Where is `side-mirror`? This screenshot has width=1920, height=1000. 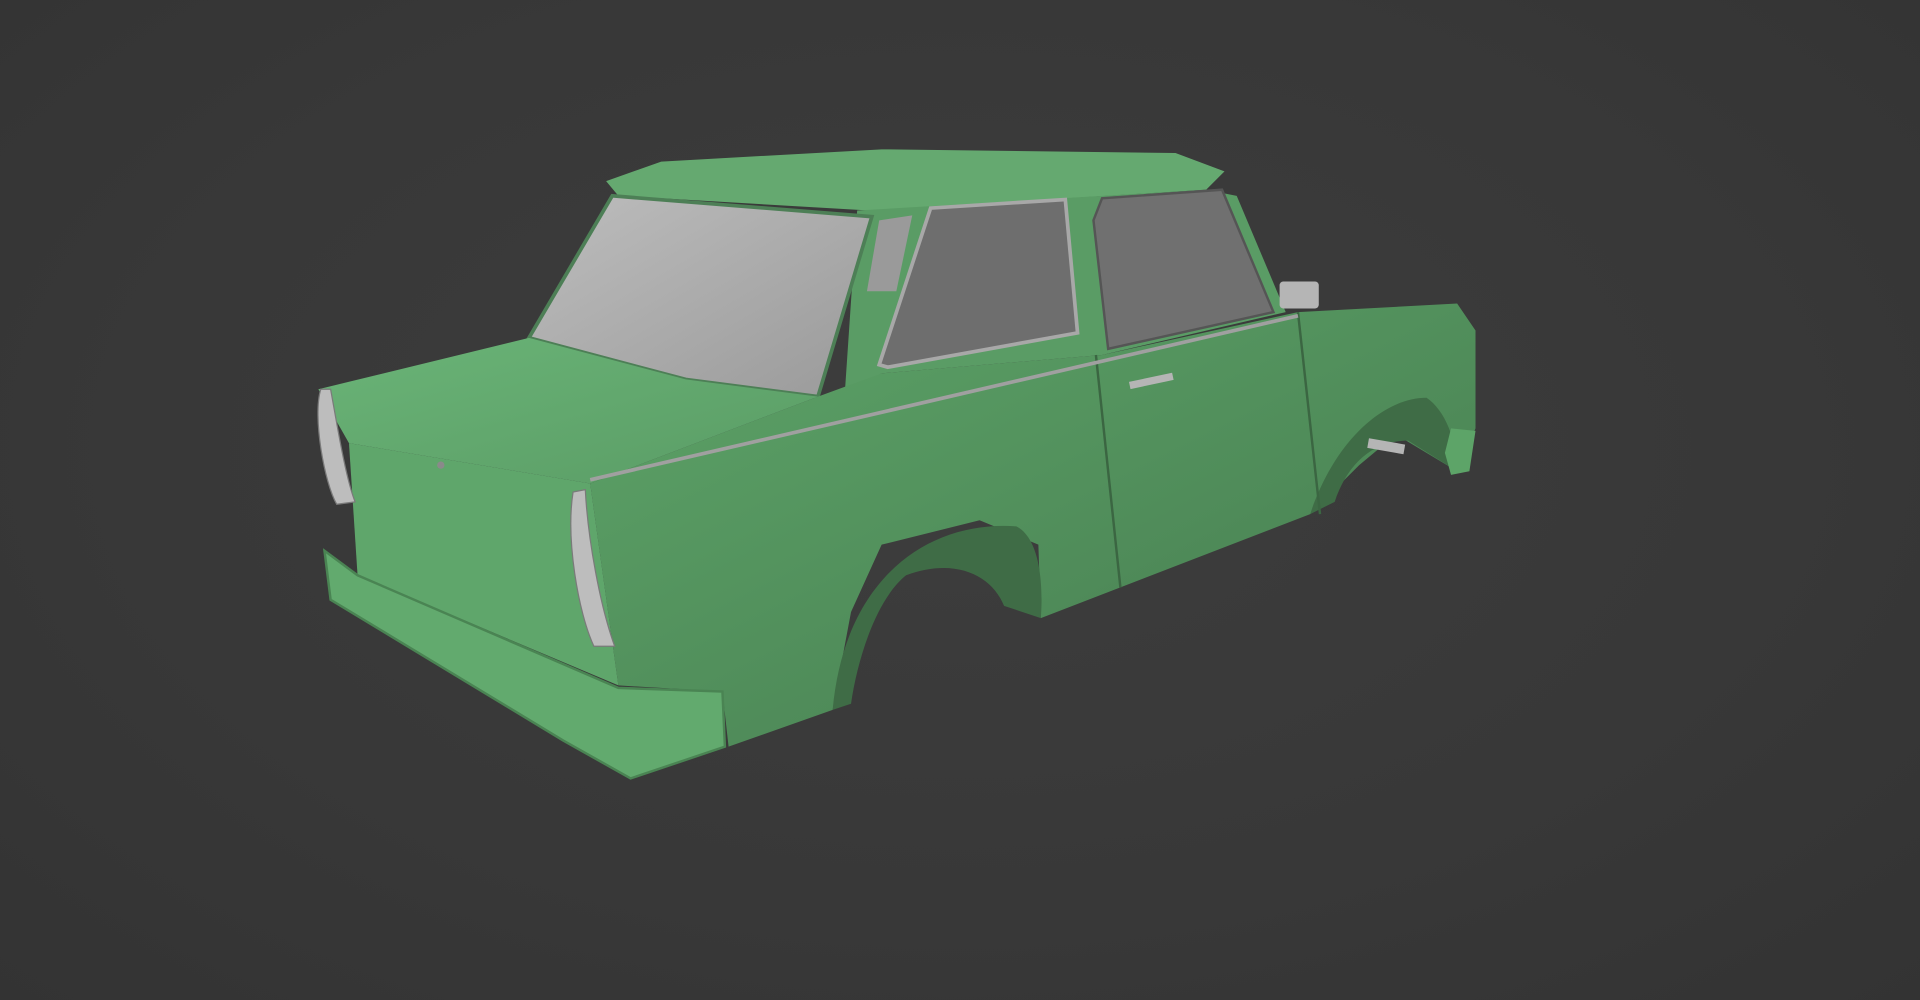 side-mirror is located at coordinates (1299, 295).